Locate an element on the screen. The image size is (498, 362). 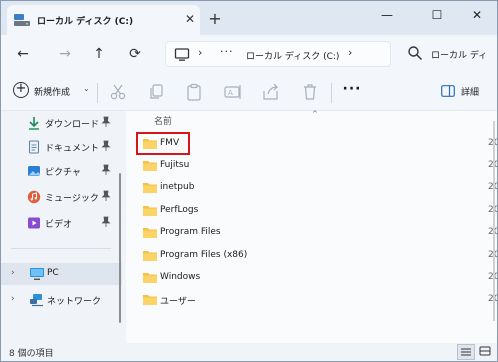
sidebar-item-videos: ビデオ is located at coordinates (73, 223).